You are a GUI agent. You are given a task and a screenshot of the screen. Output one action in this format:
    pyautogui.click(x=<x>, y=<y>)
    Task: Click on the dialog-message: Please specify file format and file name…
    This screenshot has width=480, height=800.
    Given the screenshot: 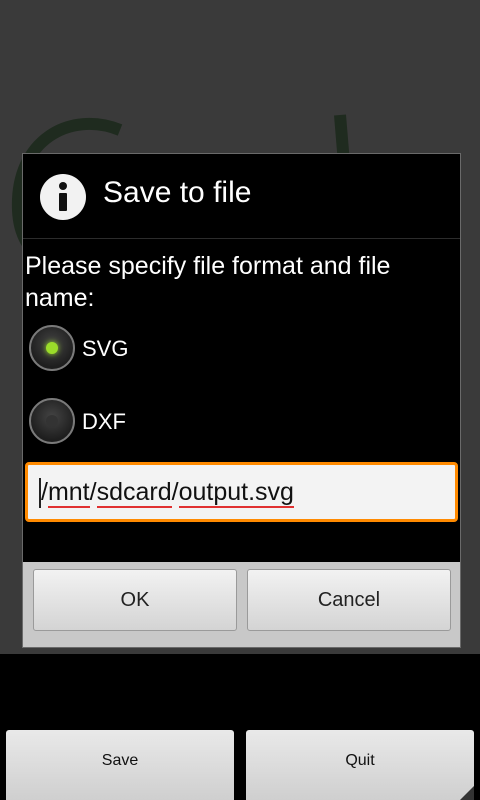 What is the action you would take?
    pyautogui.click(x=208, y=282)
    